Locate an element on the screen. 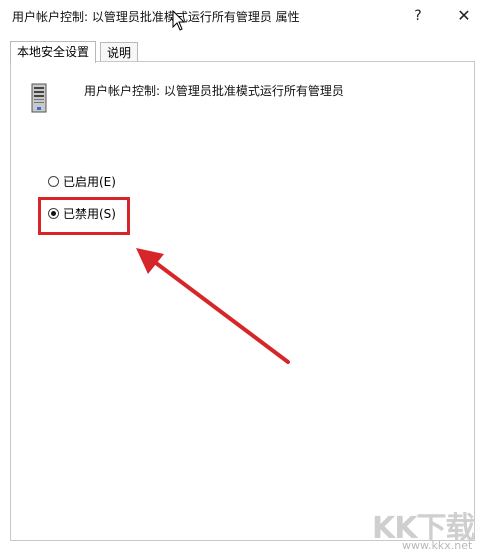  tab-explain: 说明 is located at coordinates (119, 52).